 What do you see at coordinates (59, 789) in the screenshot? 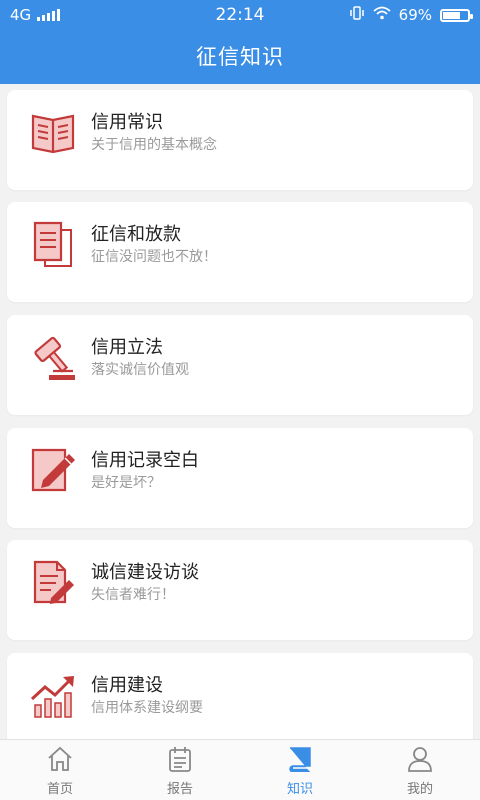
I see `tab-label: 首页` at bounding box center [59, 789].